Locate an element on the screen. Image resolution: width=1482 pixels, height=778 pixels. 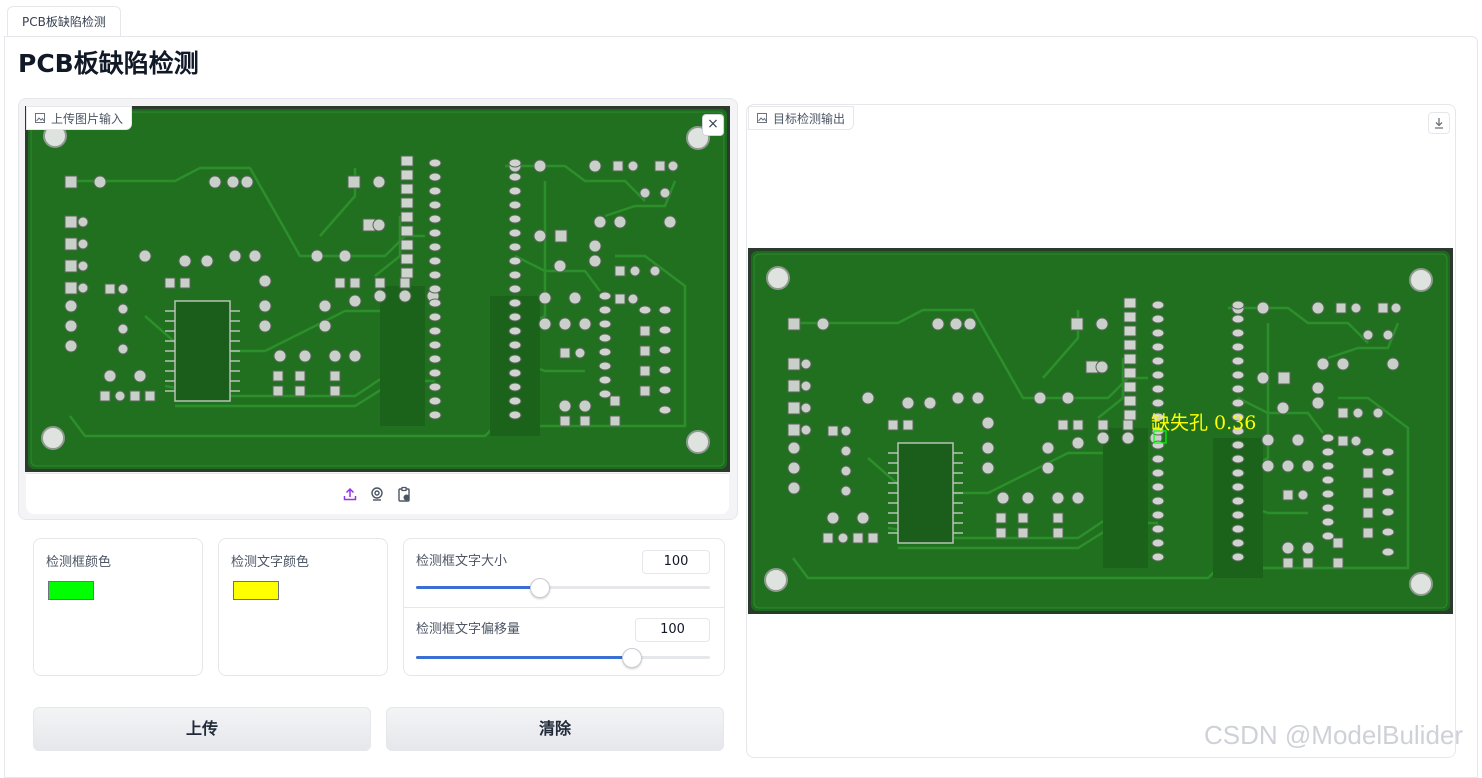
upload-icon is located at coordinates (350, 494).